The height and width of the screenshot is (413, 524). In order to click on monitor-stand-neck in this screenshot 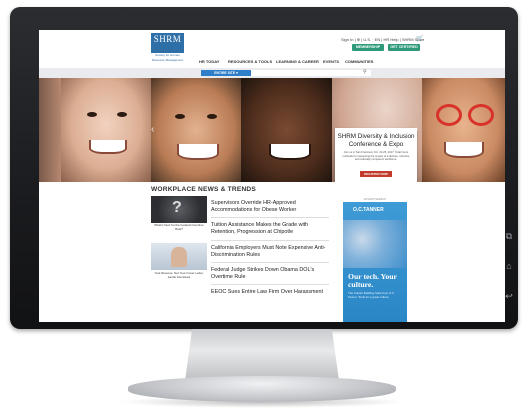, I will do `click(262, 356)`.